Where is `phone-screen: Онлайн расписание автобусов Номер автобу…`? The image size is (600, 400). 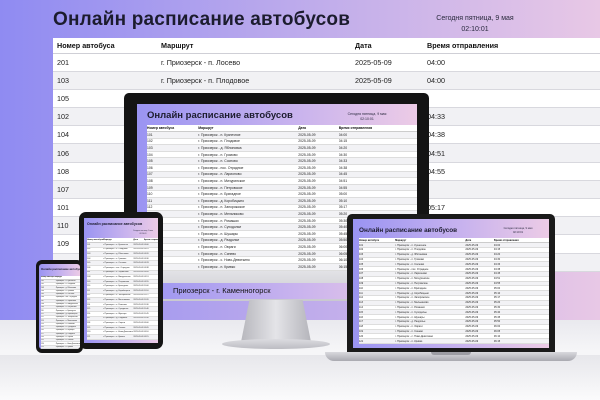 phone-screen: Онлайн расписание автобусов Номер автобу… is located at coordinates (59, 306).